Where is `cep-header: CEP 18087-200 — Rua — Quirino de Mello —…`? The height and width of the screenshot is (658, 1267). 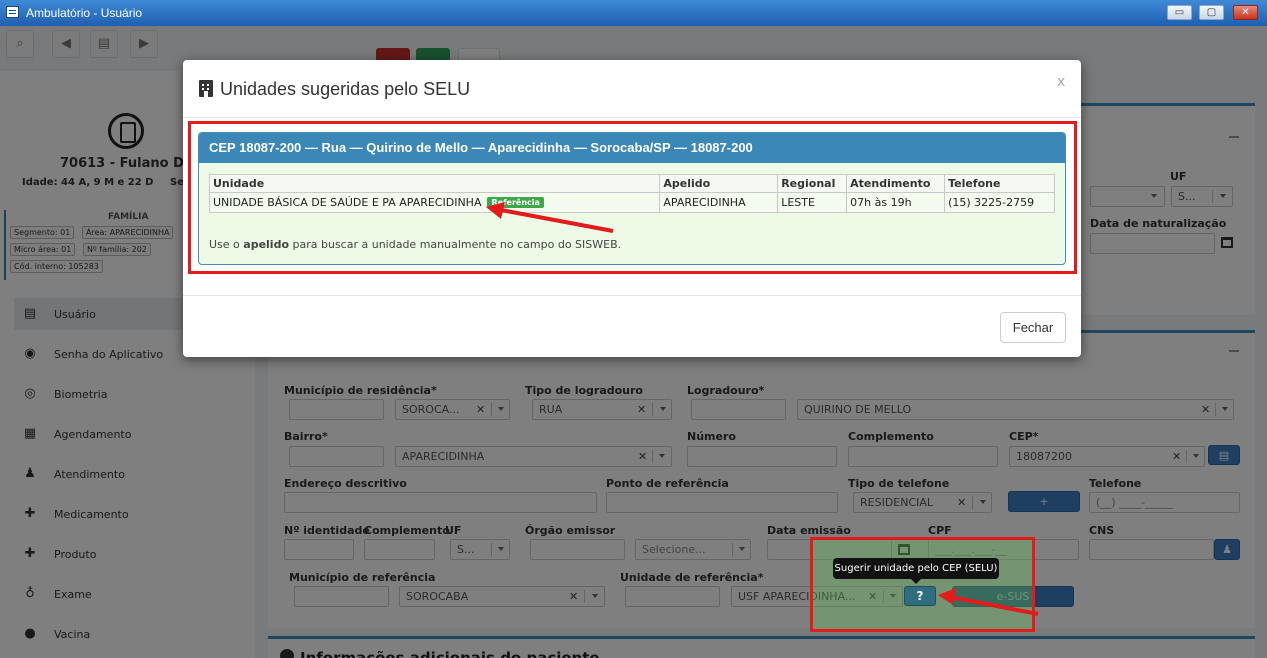
cep-header: CEP 18087-200 — Rua — Quirino de Mello —… is located at coordinates (632, 148).